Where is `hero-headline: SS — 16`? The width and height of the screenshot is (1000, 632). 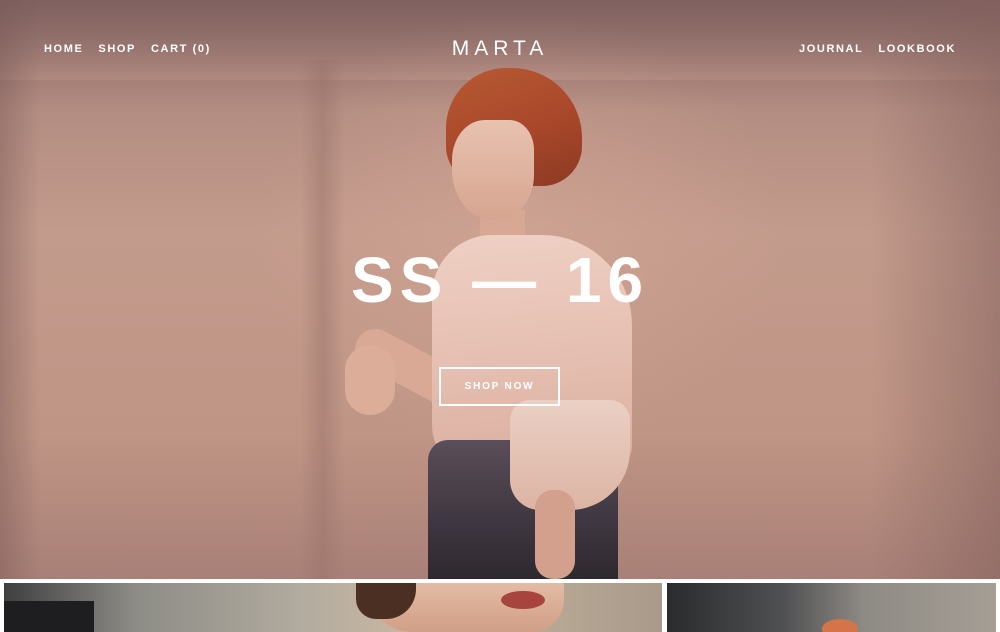
hero-headline: SS — 16 is located at coordinates (500, 280).